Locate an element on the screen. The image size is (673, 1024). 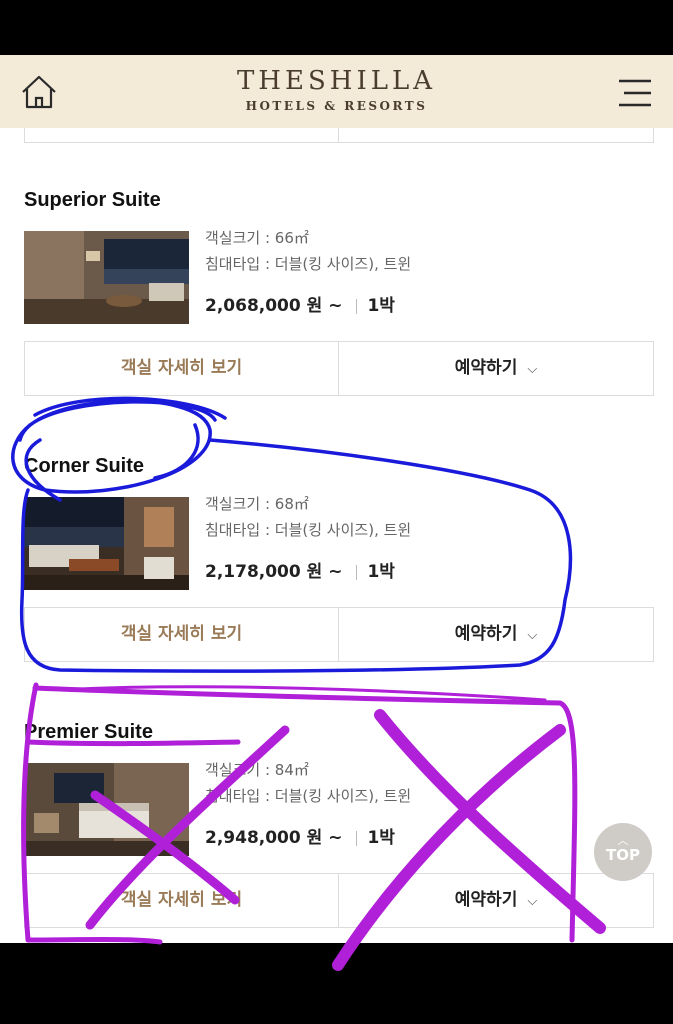
site-header: THESHILLA HOTELS & RESORTS is located at coordinates (336, 91).